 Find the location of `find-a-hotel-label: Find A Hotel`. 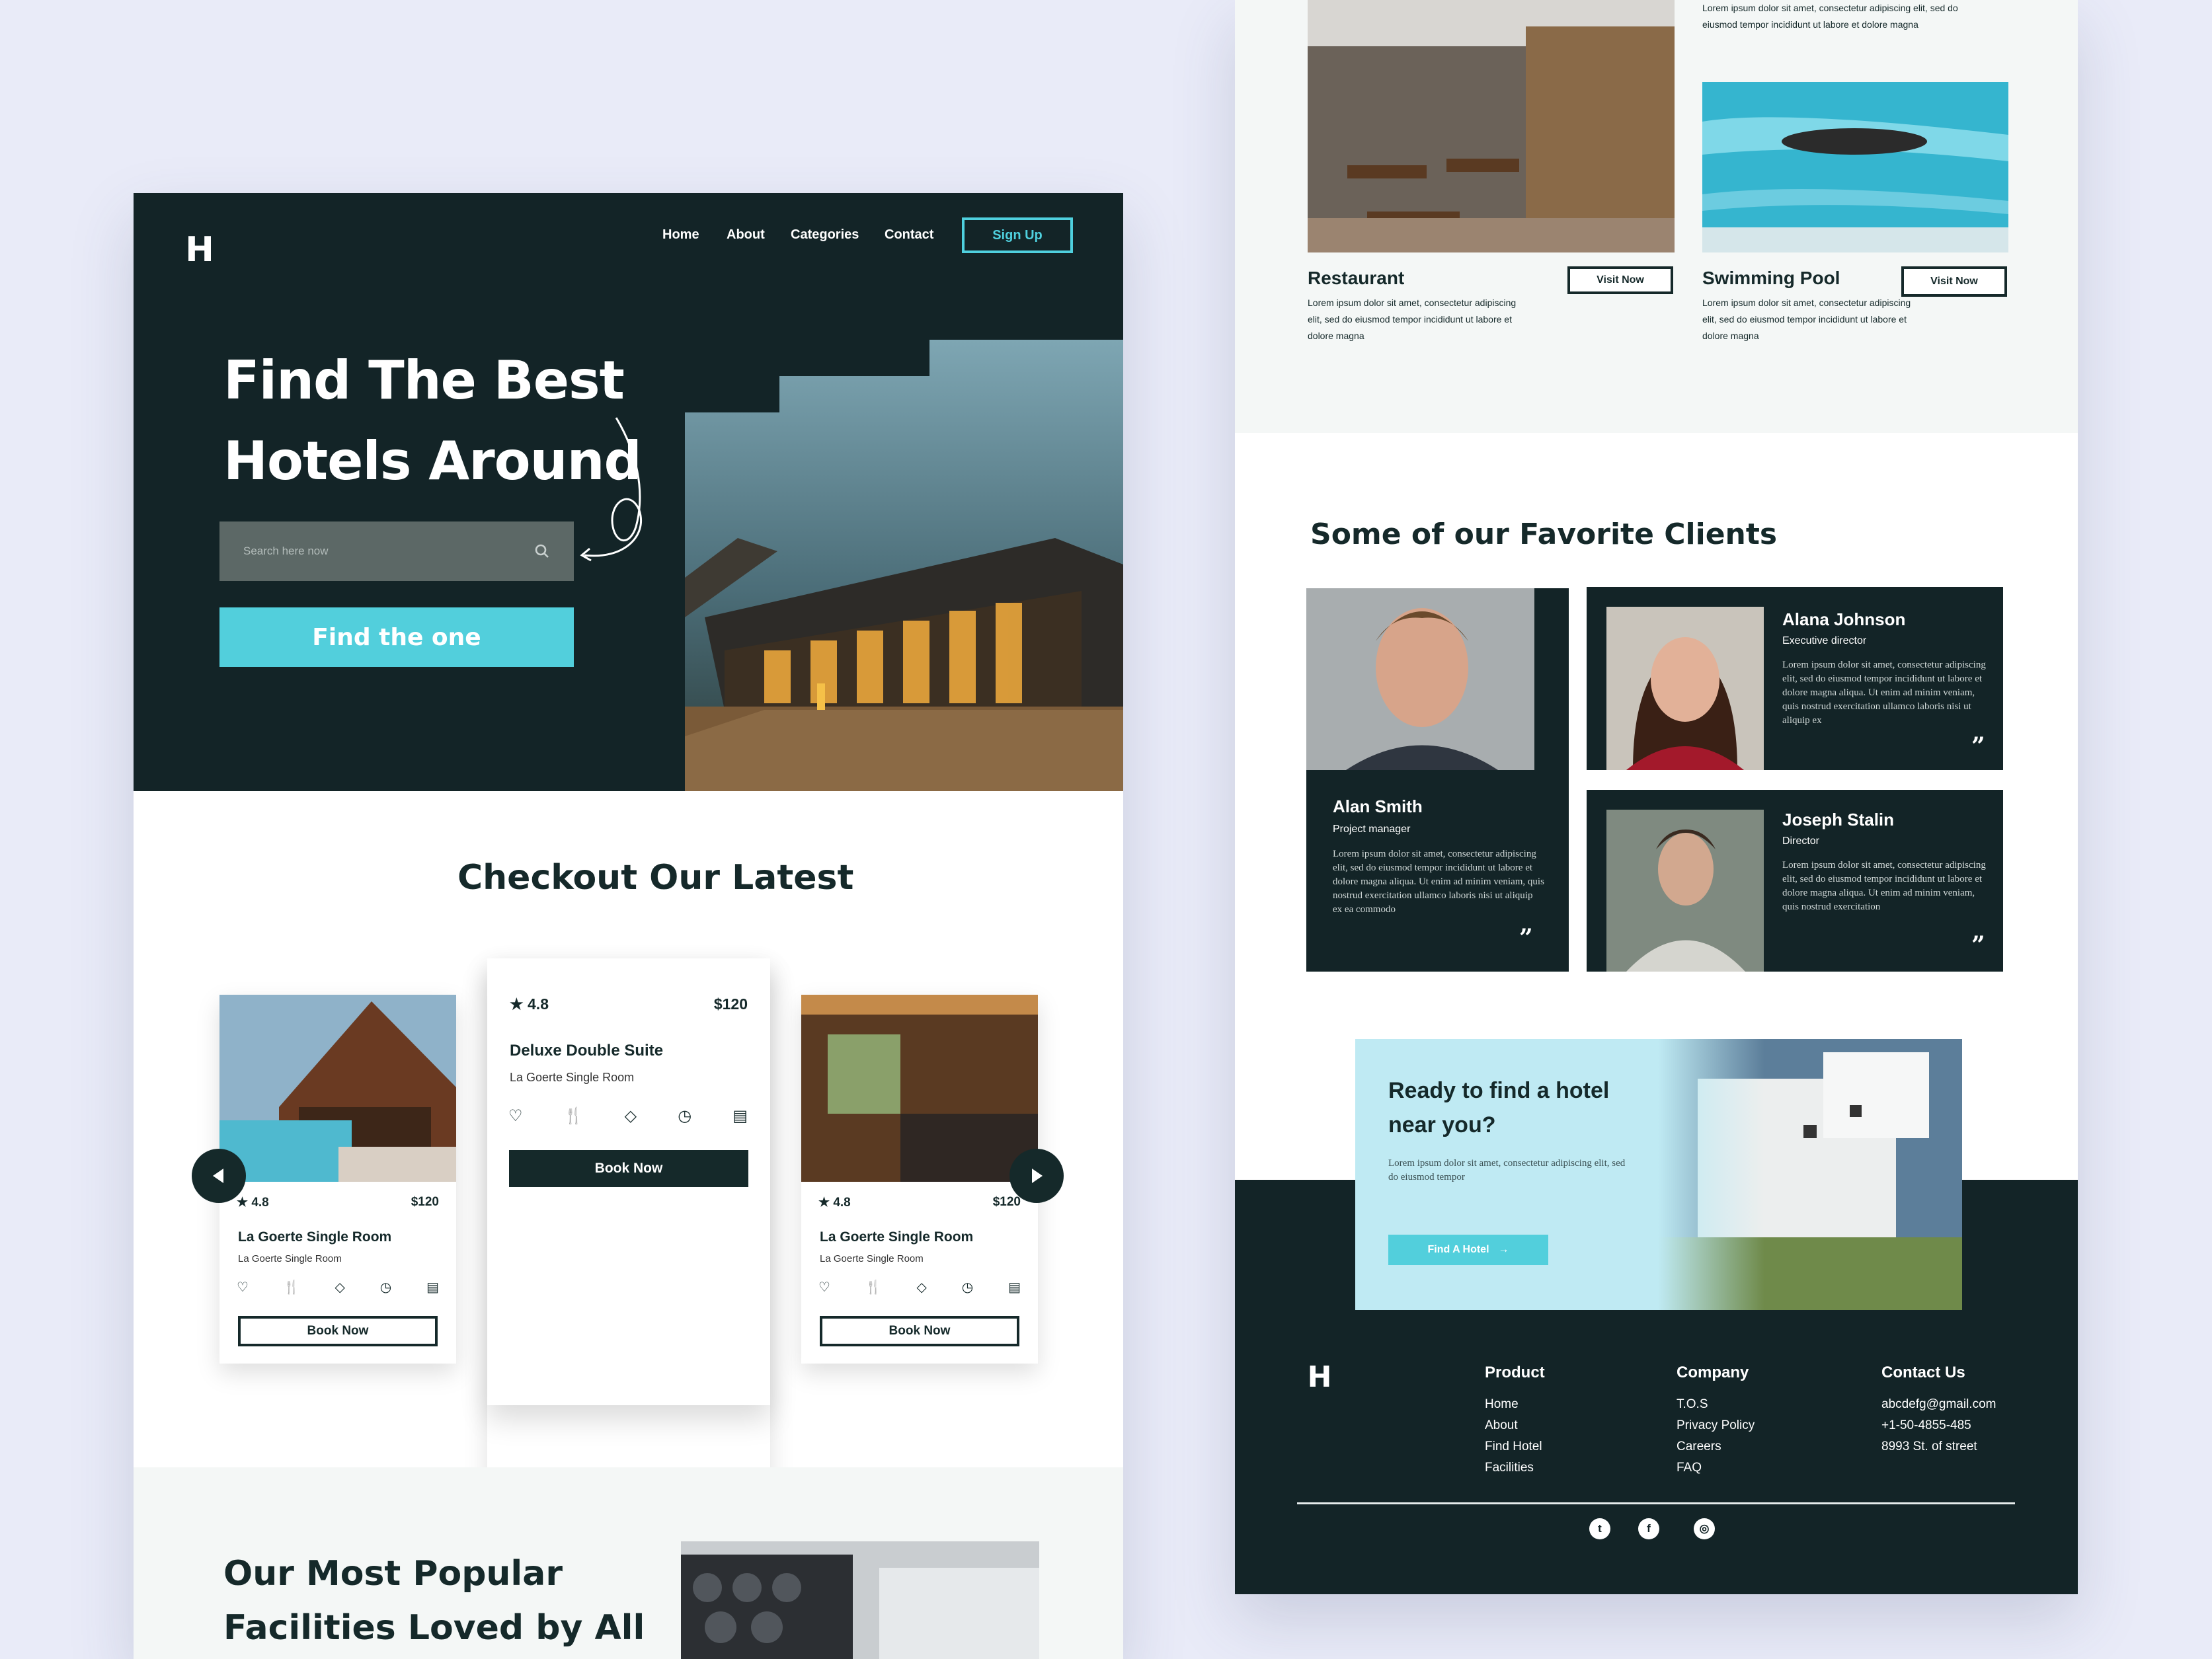

find-a-hotel-label: Find A Hotel is located at coordinates (1458, 1249).